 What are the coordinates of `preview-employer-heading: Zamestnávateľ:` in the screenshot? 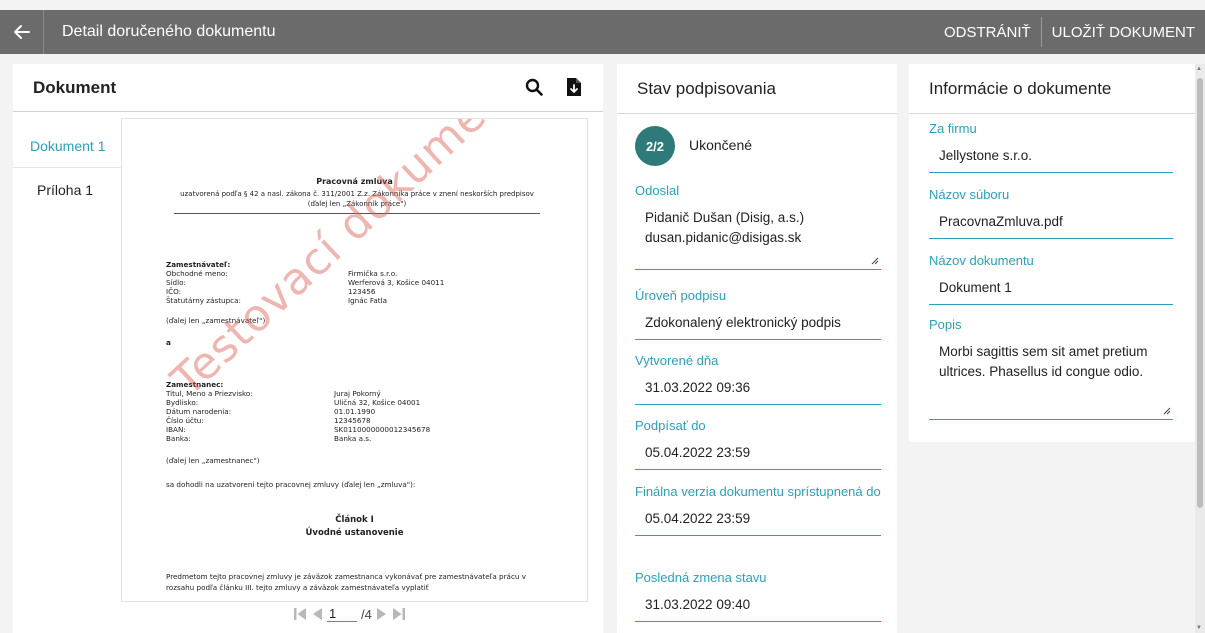 It's located at (198, 264).